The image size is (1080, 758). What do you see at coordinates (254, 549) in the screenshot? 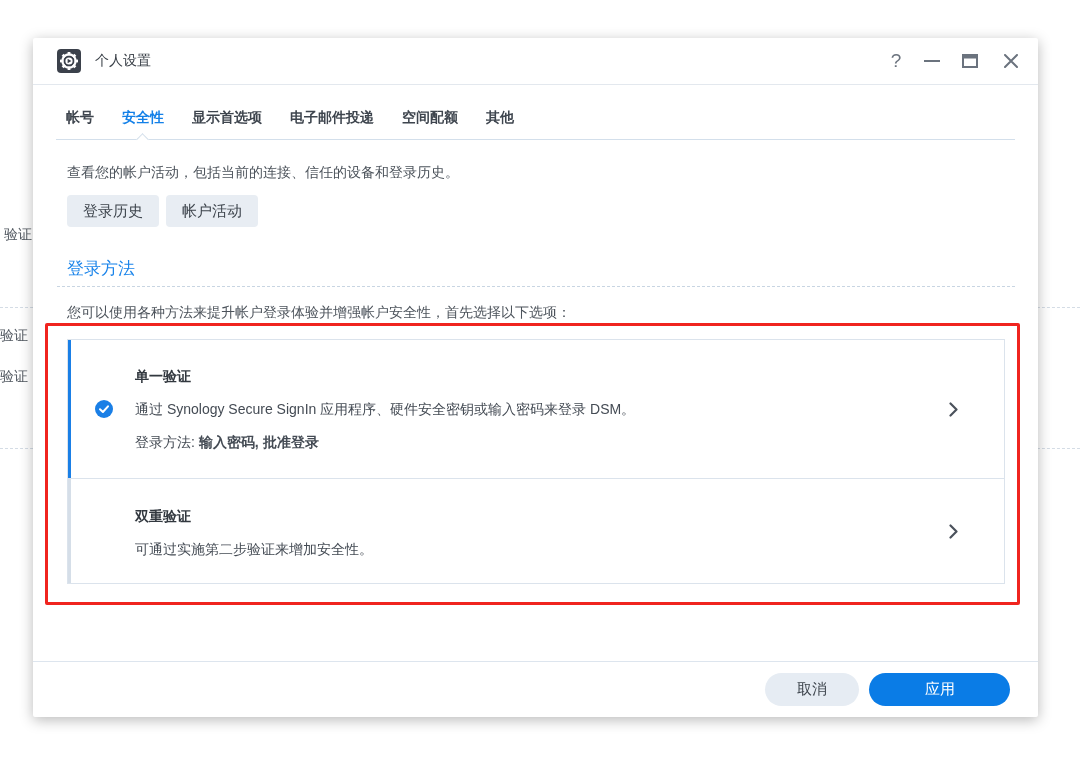
I see `option-description: 可通过实施第二步验证来增加安全性。` at bounding box center [254, 549].